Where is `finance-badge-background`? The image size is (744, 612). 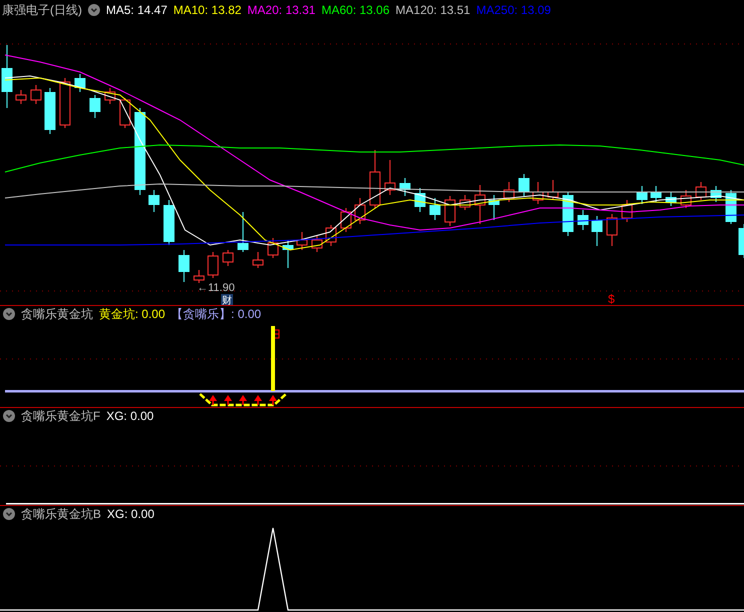
finance-badge-background is located at coordinates (227, 299).